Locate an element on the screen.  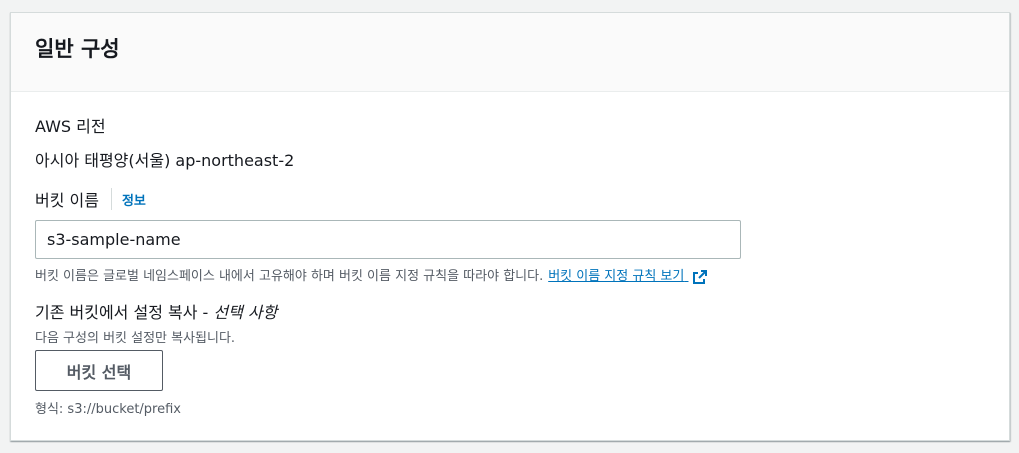
region-value: 아시아 태평양(서울) ap-northeast-2 is located at coordinates (165, 160).